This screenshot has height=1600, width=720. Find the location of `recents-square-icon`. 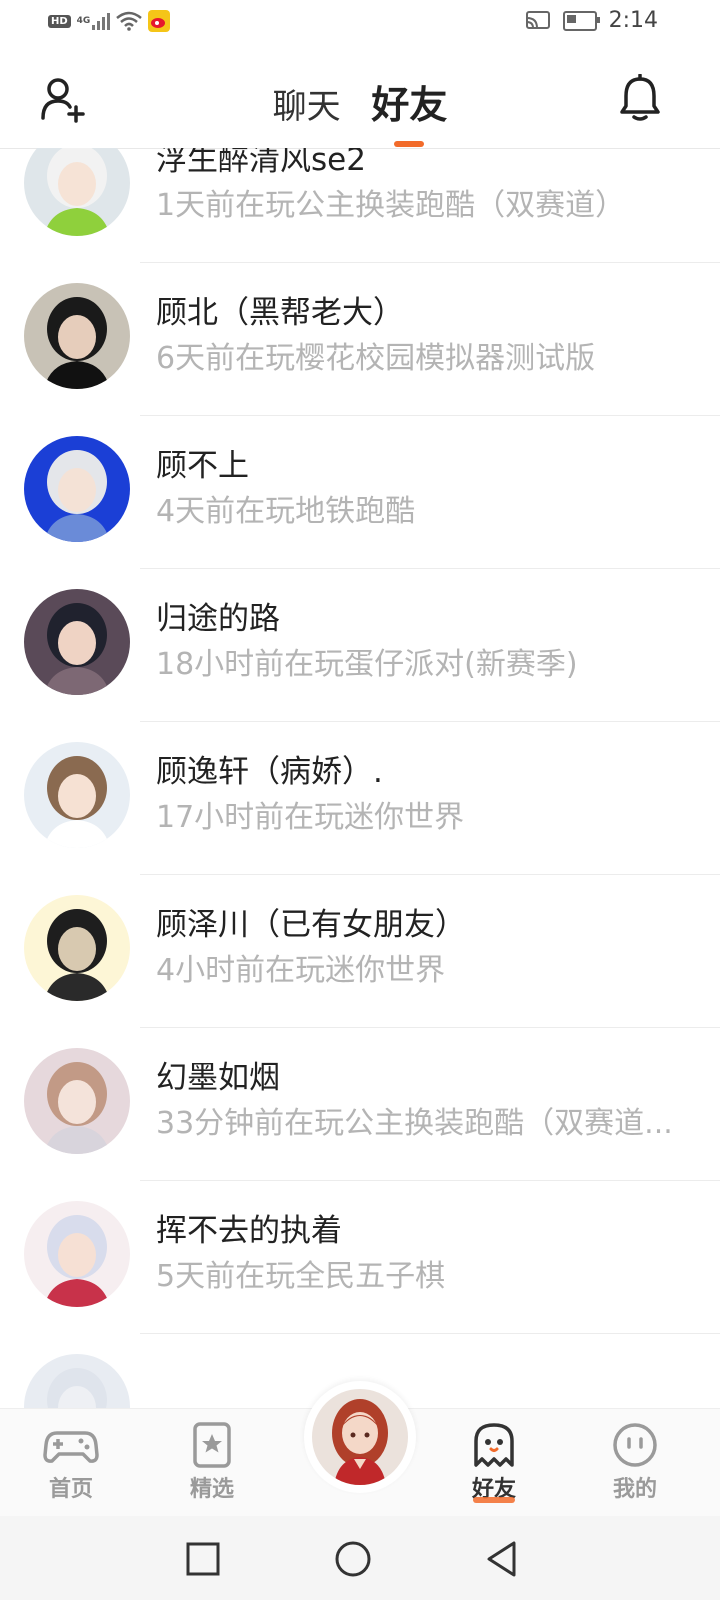

recents-square-icon is located at coordinates (203, 1559).